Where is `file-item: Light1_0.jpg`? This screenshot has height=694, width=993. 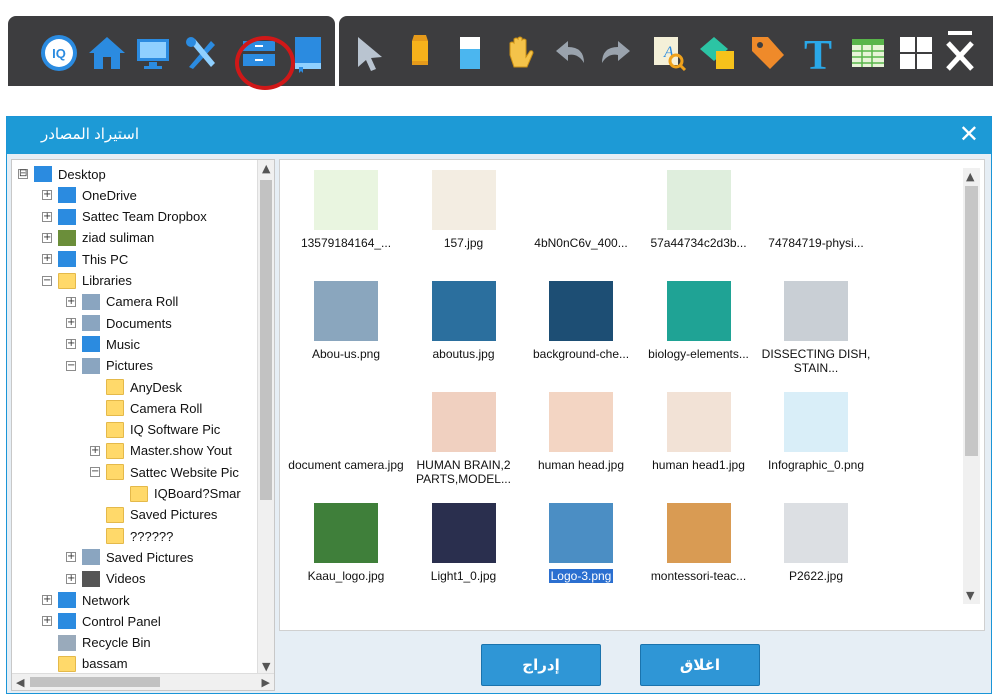 file-item: Light1_0.jpg is located at coordinates (464, 558).